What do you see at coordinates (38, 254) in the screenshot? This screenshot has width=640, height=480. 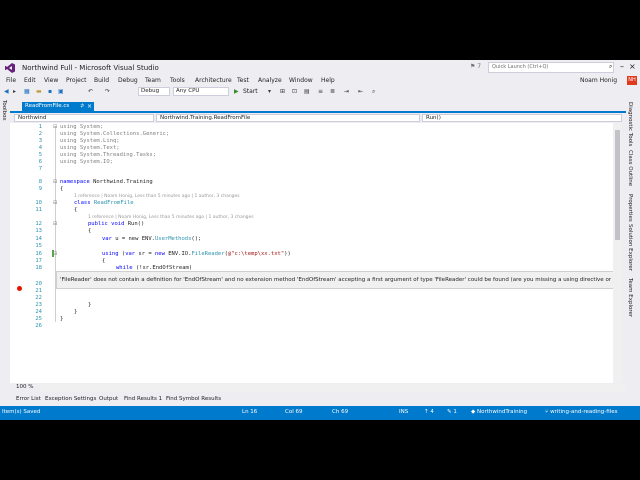 I see `line-number: 16` at bounding box center [38, 254].